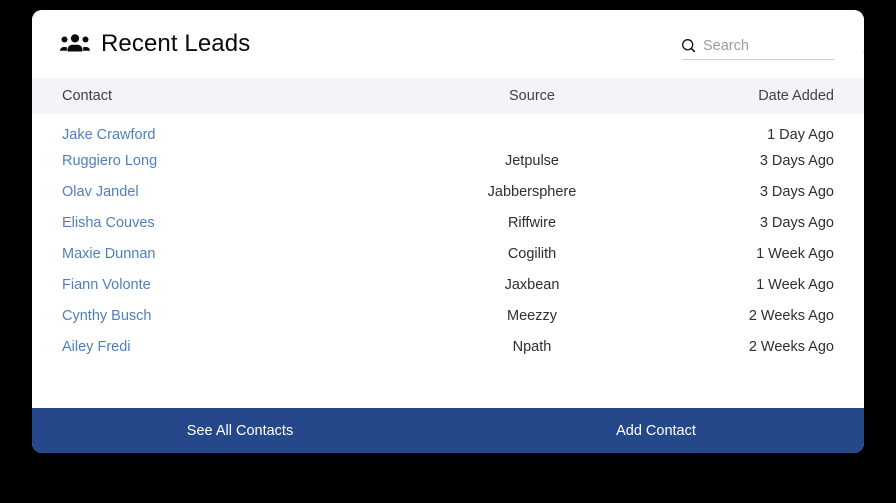 This screenshot has height=503, width=896. I want to click on contact-link: Elisha Couves, so click(108, 223).